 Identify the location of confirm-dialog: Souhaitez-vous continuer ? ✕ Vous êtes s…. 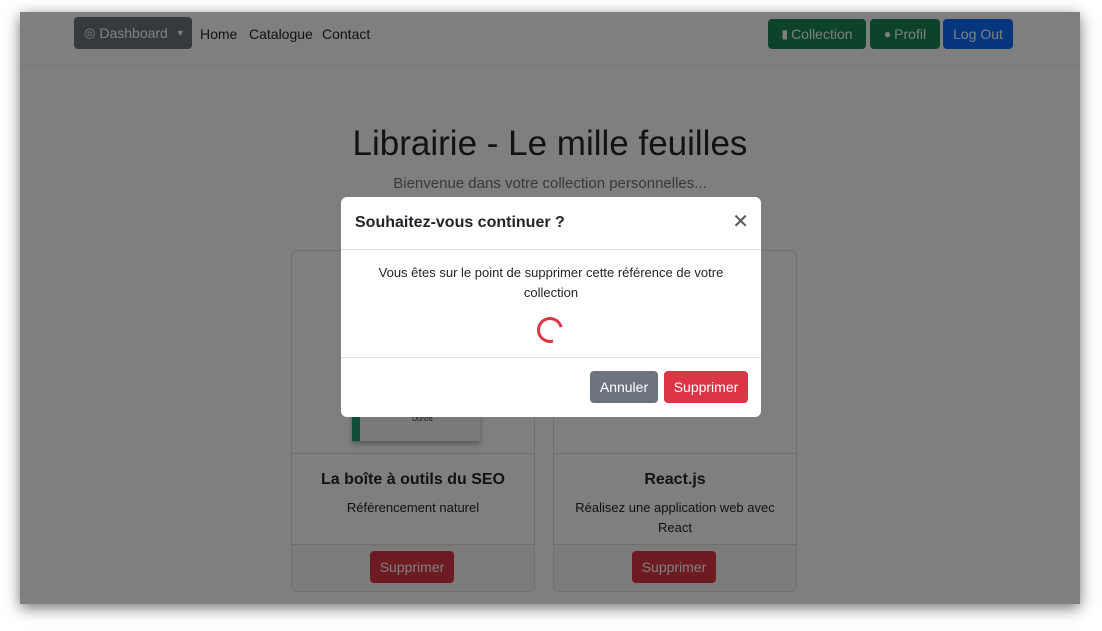
(551, 307).